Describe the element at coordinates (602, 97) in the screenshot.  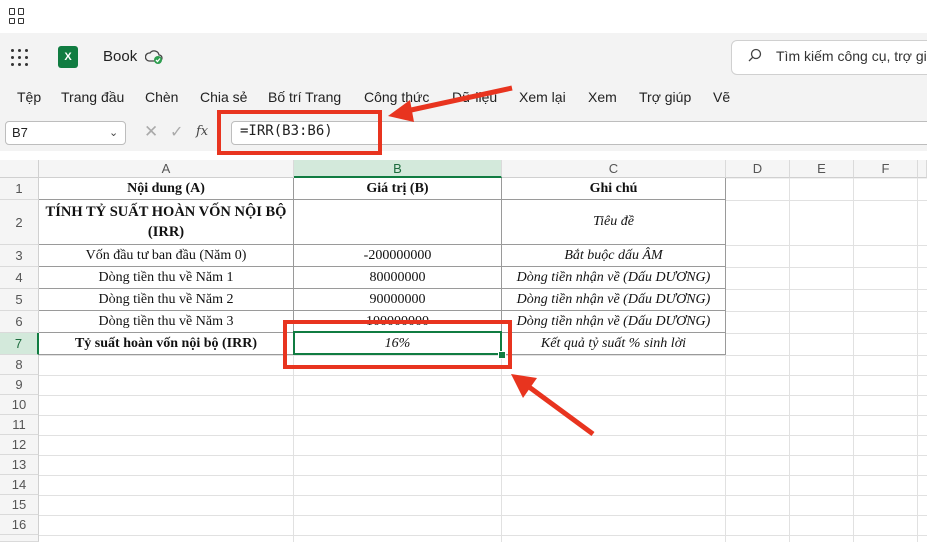
I see `tab-view: Xem` at that location.